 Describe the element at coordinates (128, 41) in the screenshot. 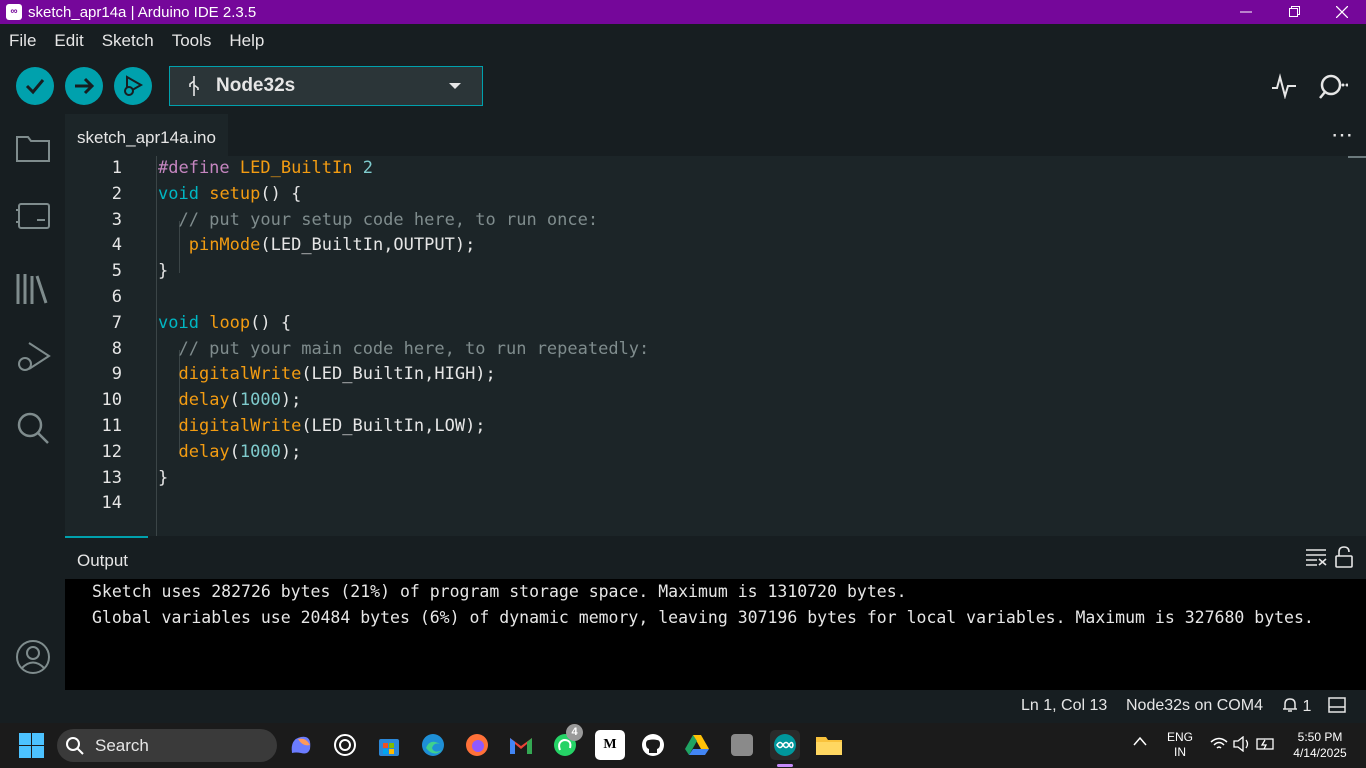

I see `menu-sketch: Sketch` at that location.